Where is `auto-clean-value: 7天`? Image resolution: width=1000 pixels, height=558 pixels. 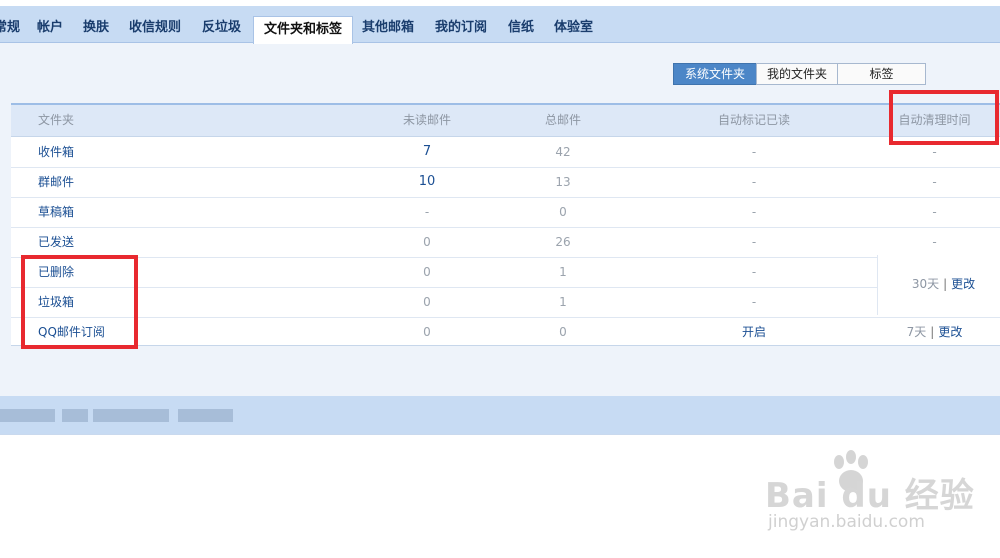
auto-clean-value: 7天 is located at coordinates (916, 332).